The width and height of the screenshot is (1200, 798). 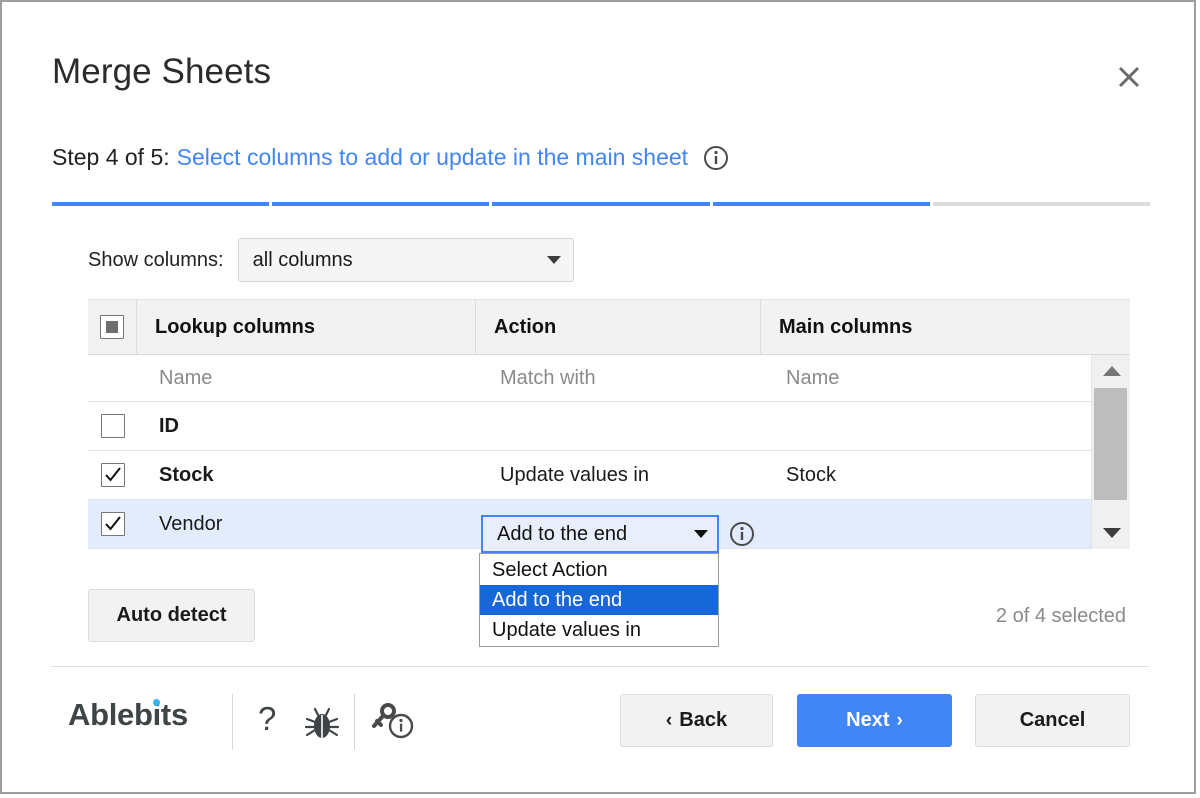 I want to click on step-info-button, so click(x=716, y=158).